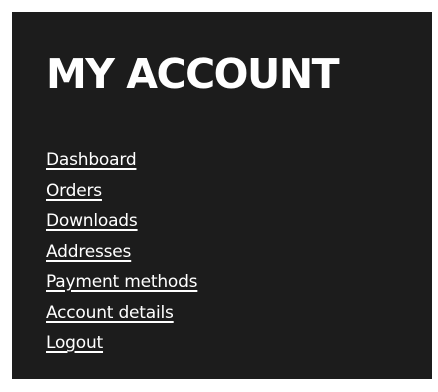  What do you see at coordinates (110, 313) in the screenshot?
I see `account-details-link: Account details` at bounding box center [110, 313].